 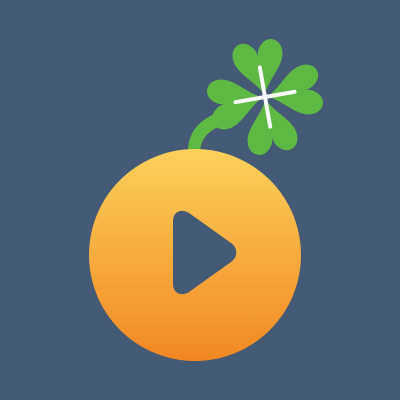 I want to click on clover-icon, so click(x=265, y=97).